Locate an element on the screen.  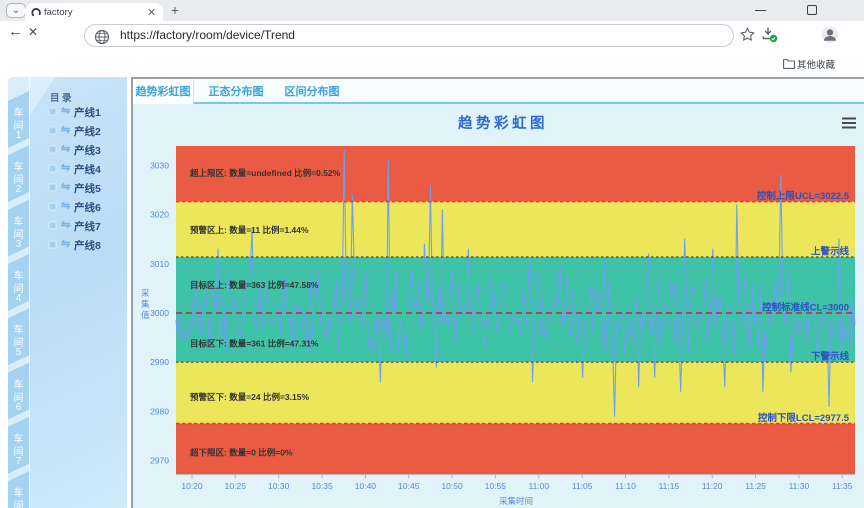
svg-text: 10:30 is located at coordinates (279, 486).